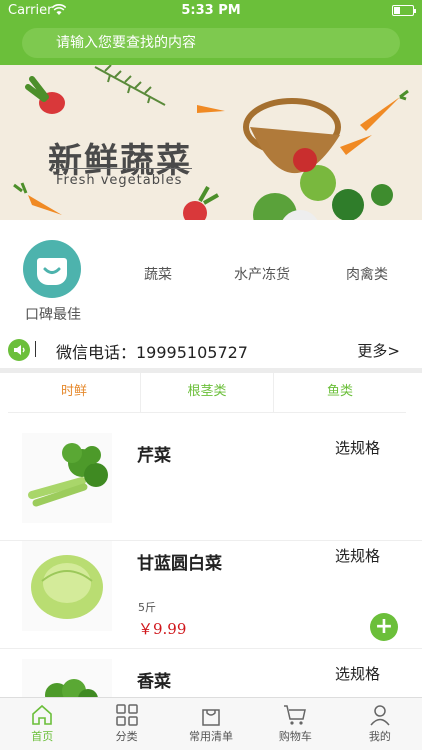  I want to click on grid-icon, so click(126, 715).